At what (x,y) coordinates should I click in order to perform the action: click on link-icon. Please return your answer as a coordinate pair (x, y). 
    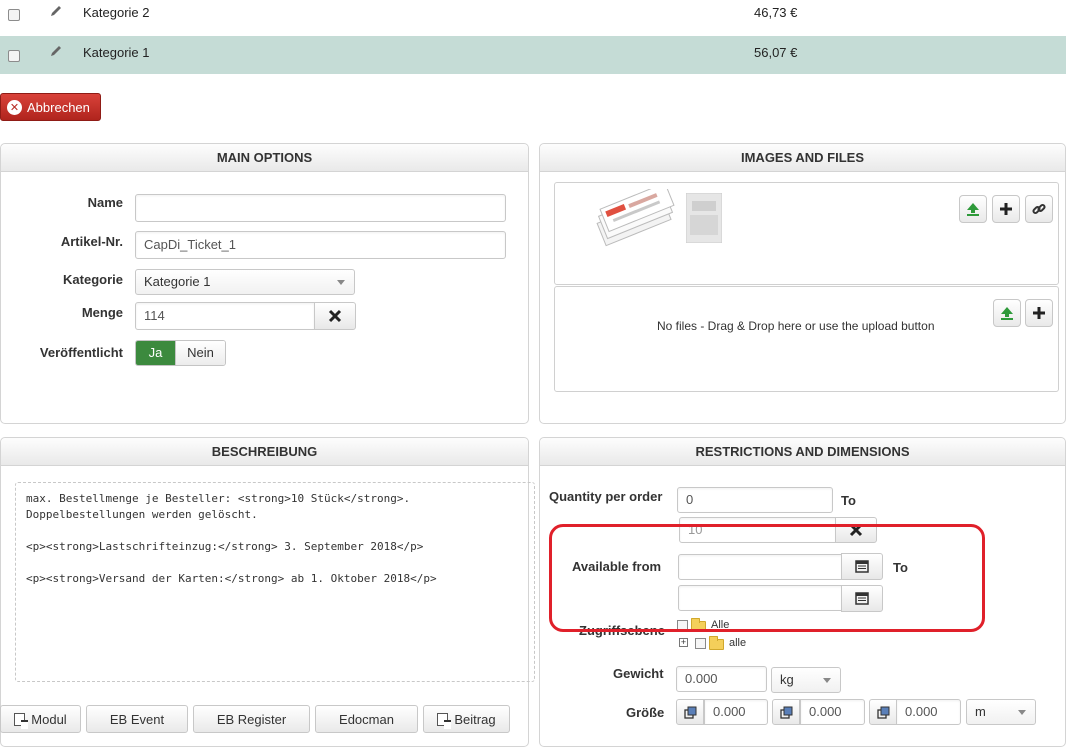
    Looking at the image, I should click on (1039, 209).